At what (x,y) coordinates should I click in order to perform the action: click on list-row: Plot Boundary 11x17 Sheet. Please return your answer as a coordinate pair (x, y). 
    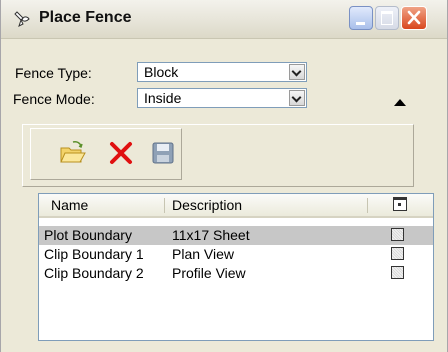
    Looking at the image, I should click on (236, 235).